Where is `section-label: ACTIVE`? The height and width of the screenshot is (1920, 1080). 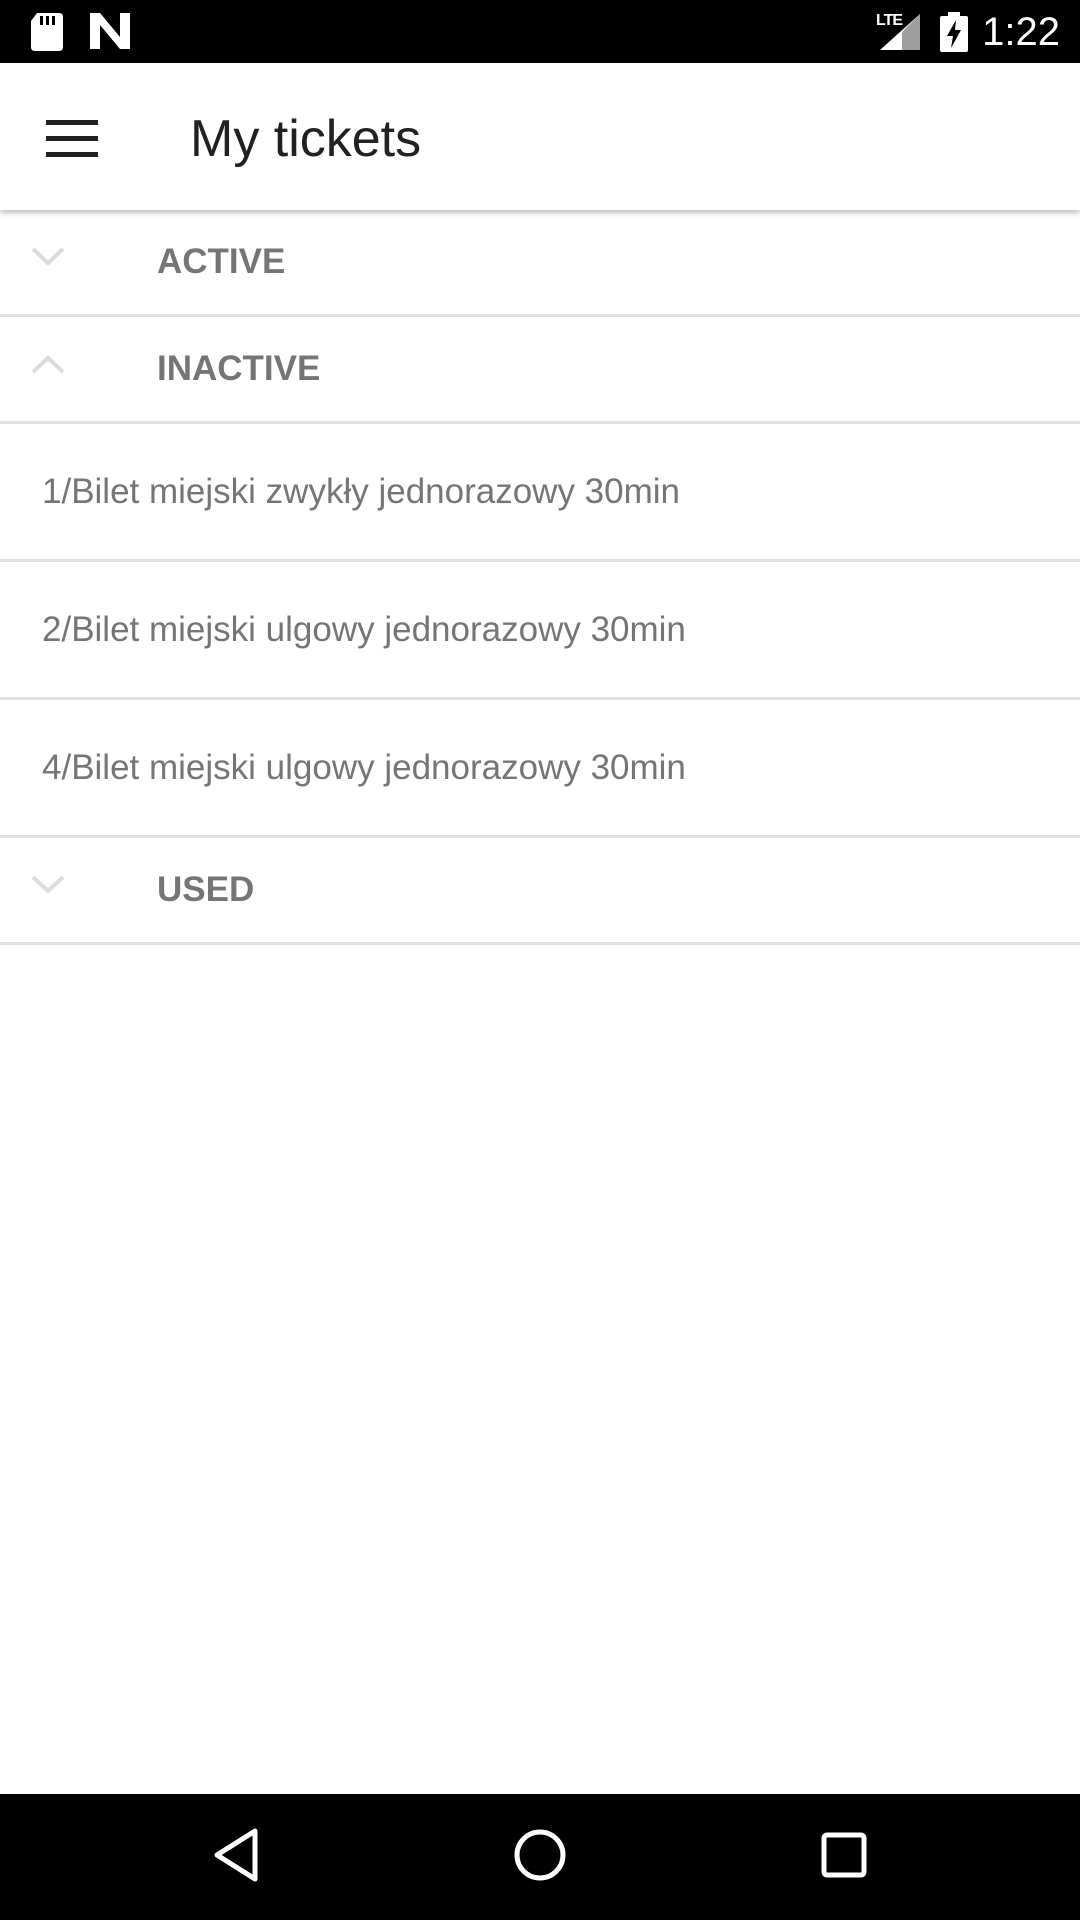
section-label: ACTIVE is located at coordinates (221, 261).